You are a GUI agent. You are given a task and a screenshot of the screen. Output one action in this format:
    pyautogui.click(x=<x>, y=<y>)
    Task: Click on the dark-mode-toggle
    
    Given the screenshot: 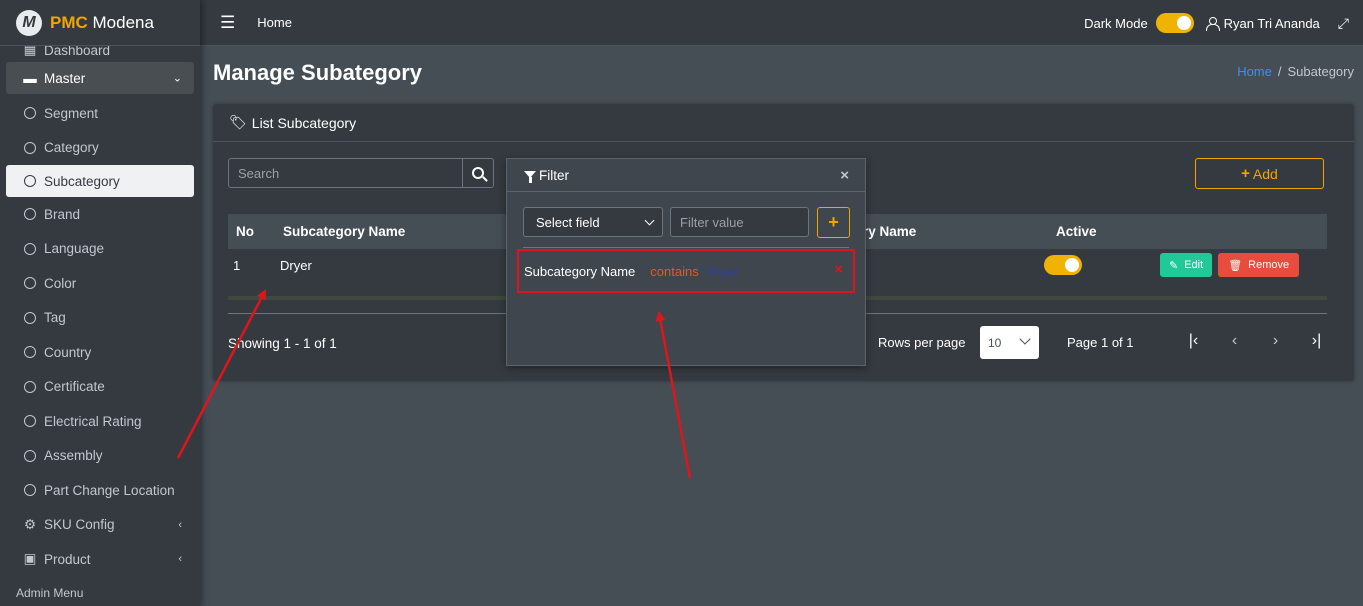 What is the action you would take?
    pyautogui.click(x=1174, y=23)
    